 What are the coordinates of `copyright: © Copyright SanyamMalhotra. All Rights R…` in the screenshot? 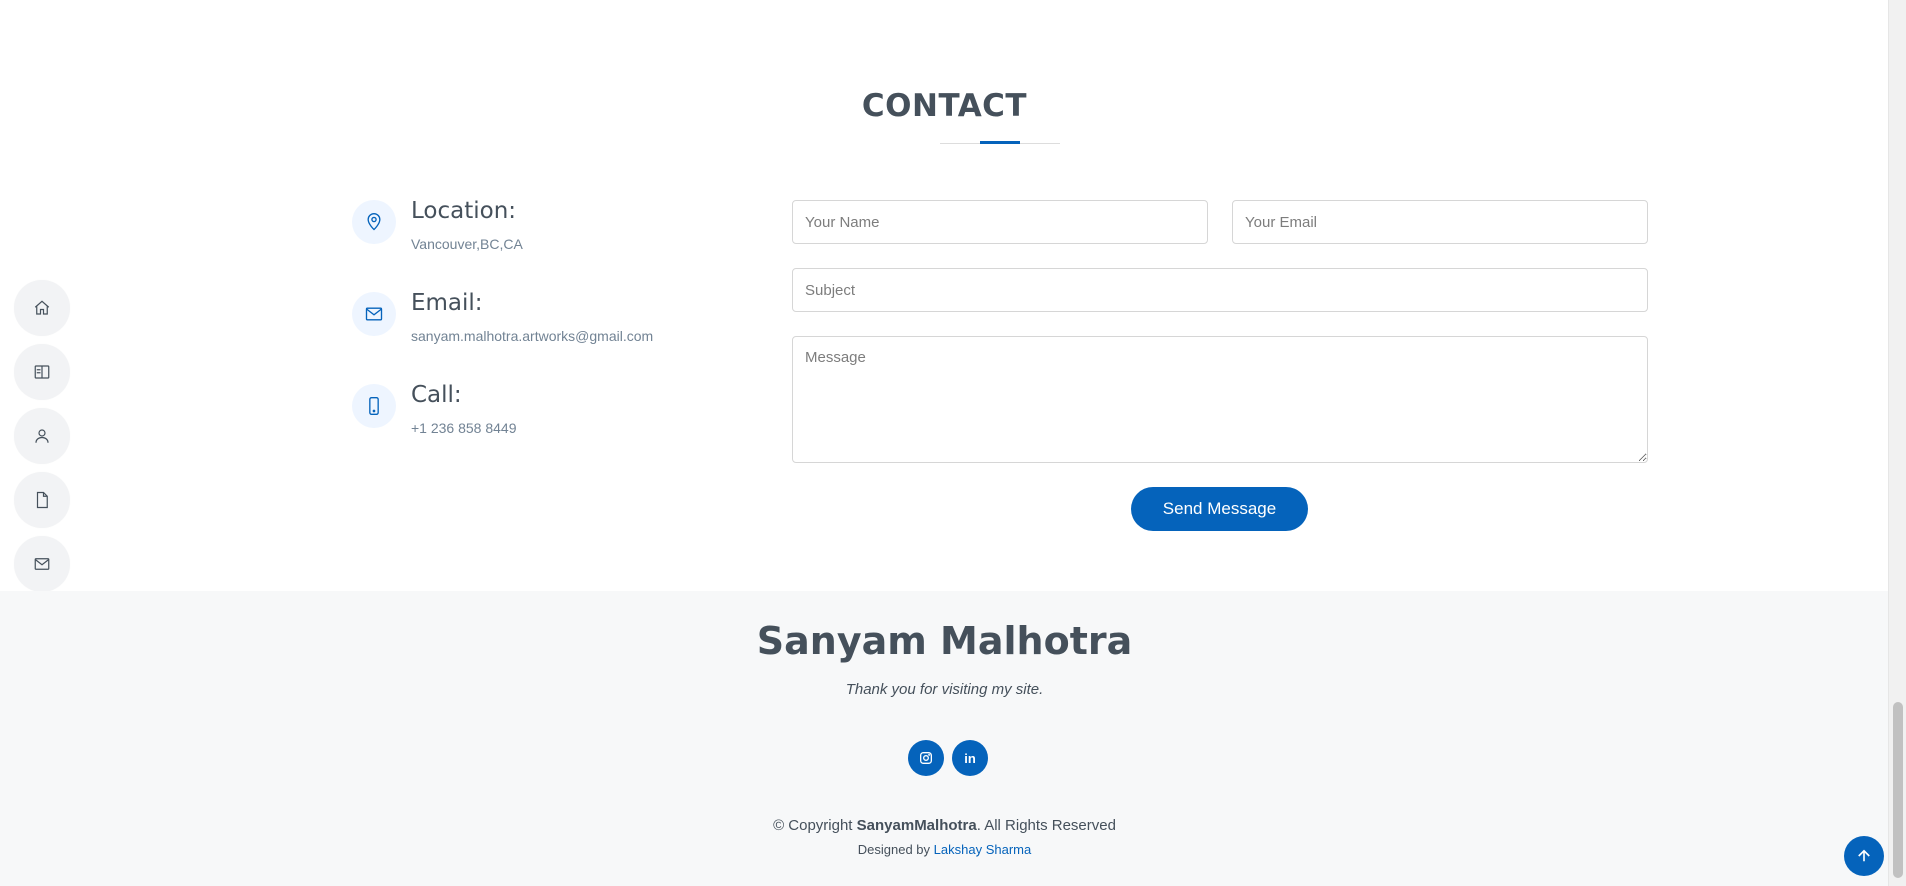 It's located at (944, 825).